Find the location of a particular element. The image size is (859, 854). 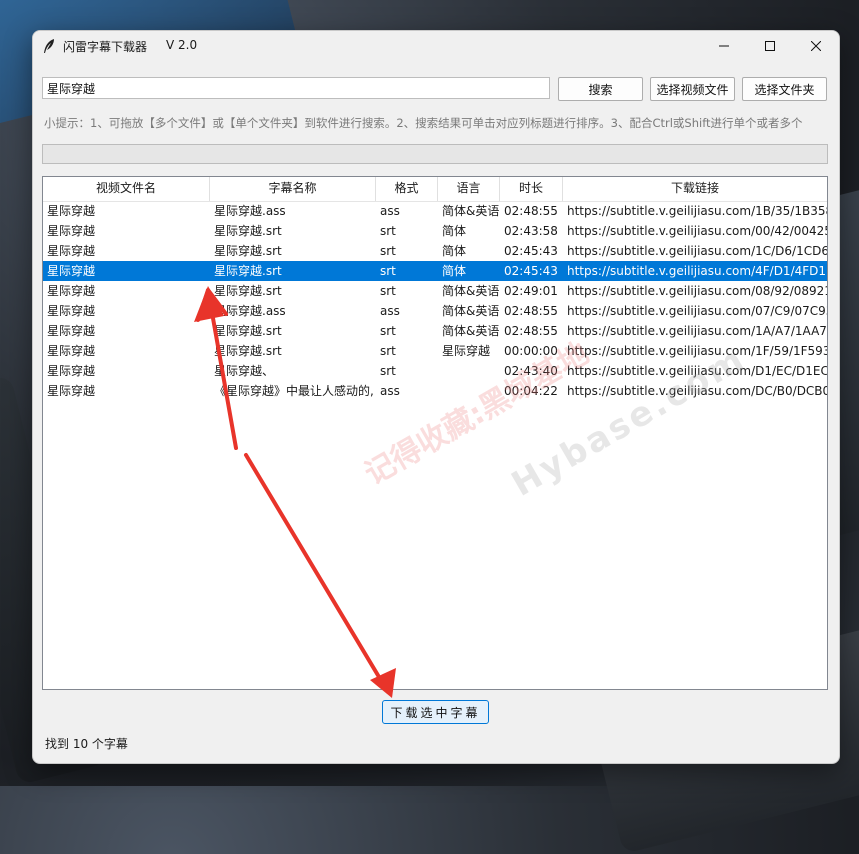

cell-duration: 00:00:00 is located at coordinates (531, 351).